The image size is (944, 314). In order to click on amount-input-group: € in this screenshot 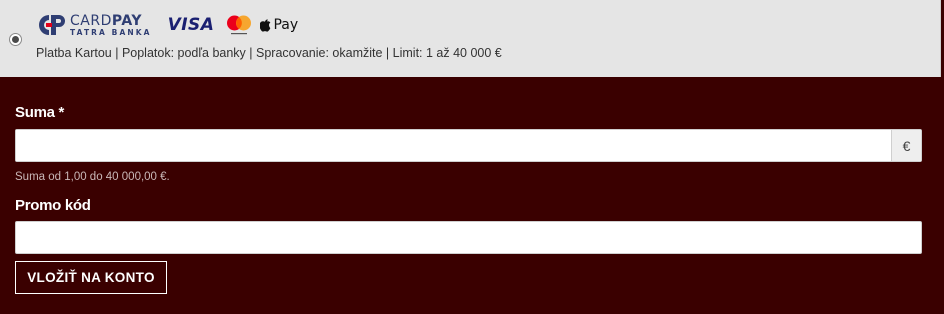, I will do `click(468, 145)`.